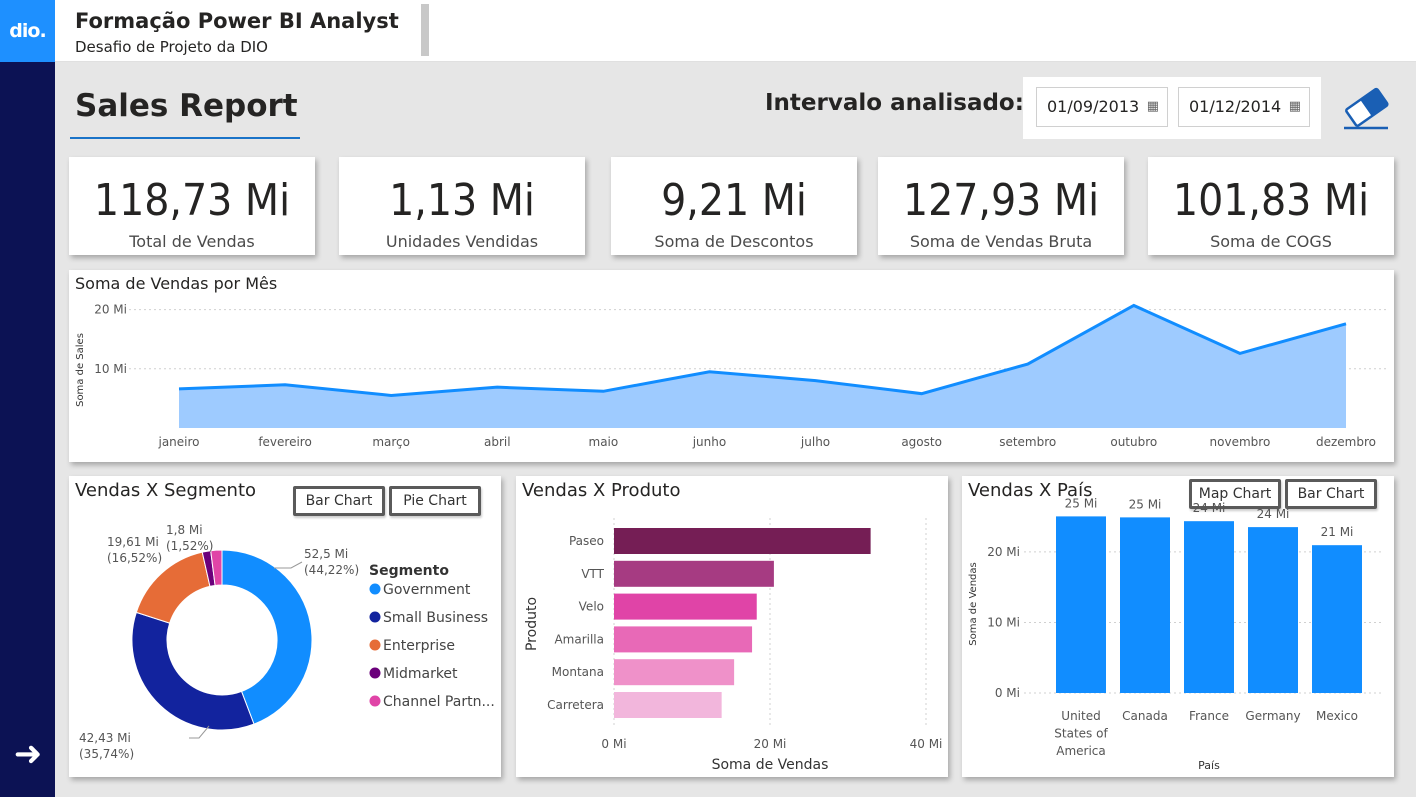  I want to click on x-tick-label: United, so click(1080, 716).